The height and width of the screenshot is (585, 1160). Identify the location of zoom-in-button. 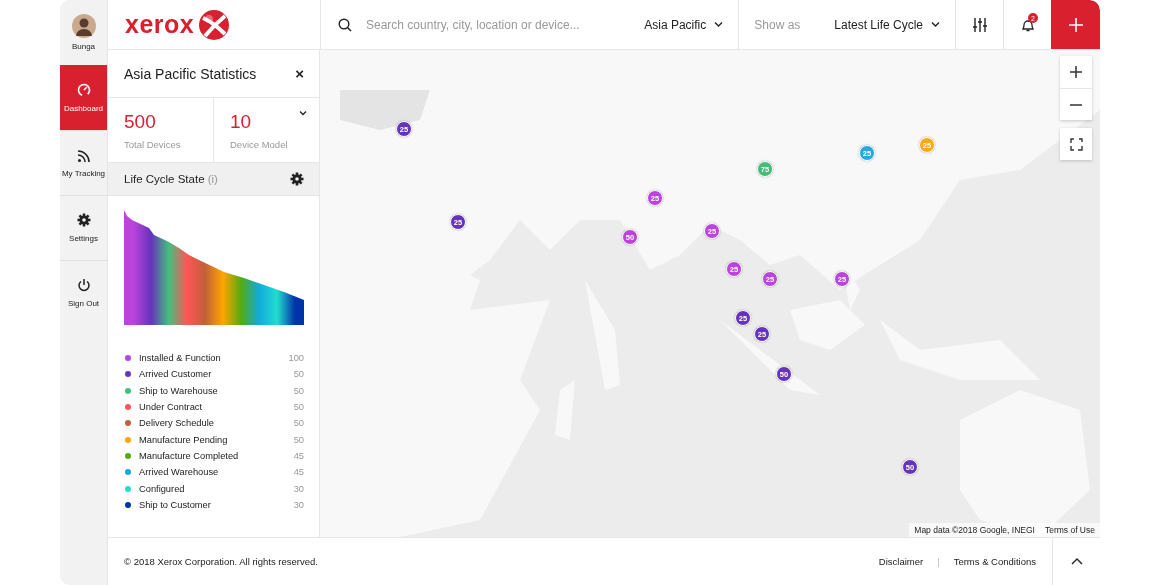
(1076, 72).